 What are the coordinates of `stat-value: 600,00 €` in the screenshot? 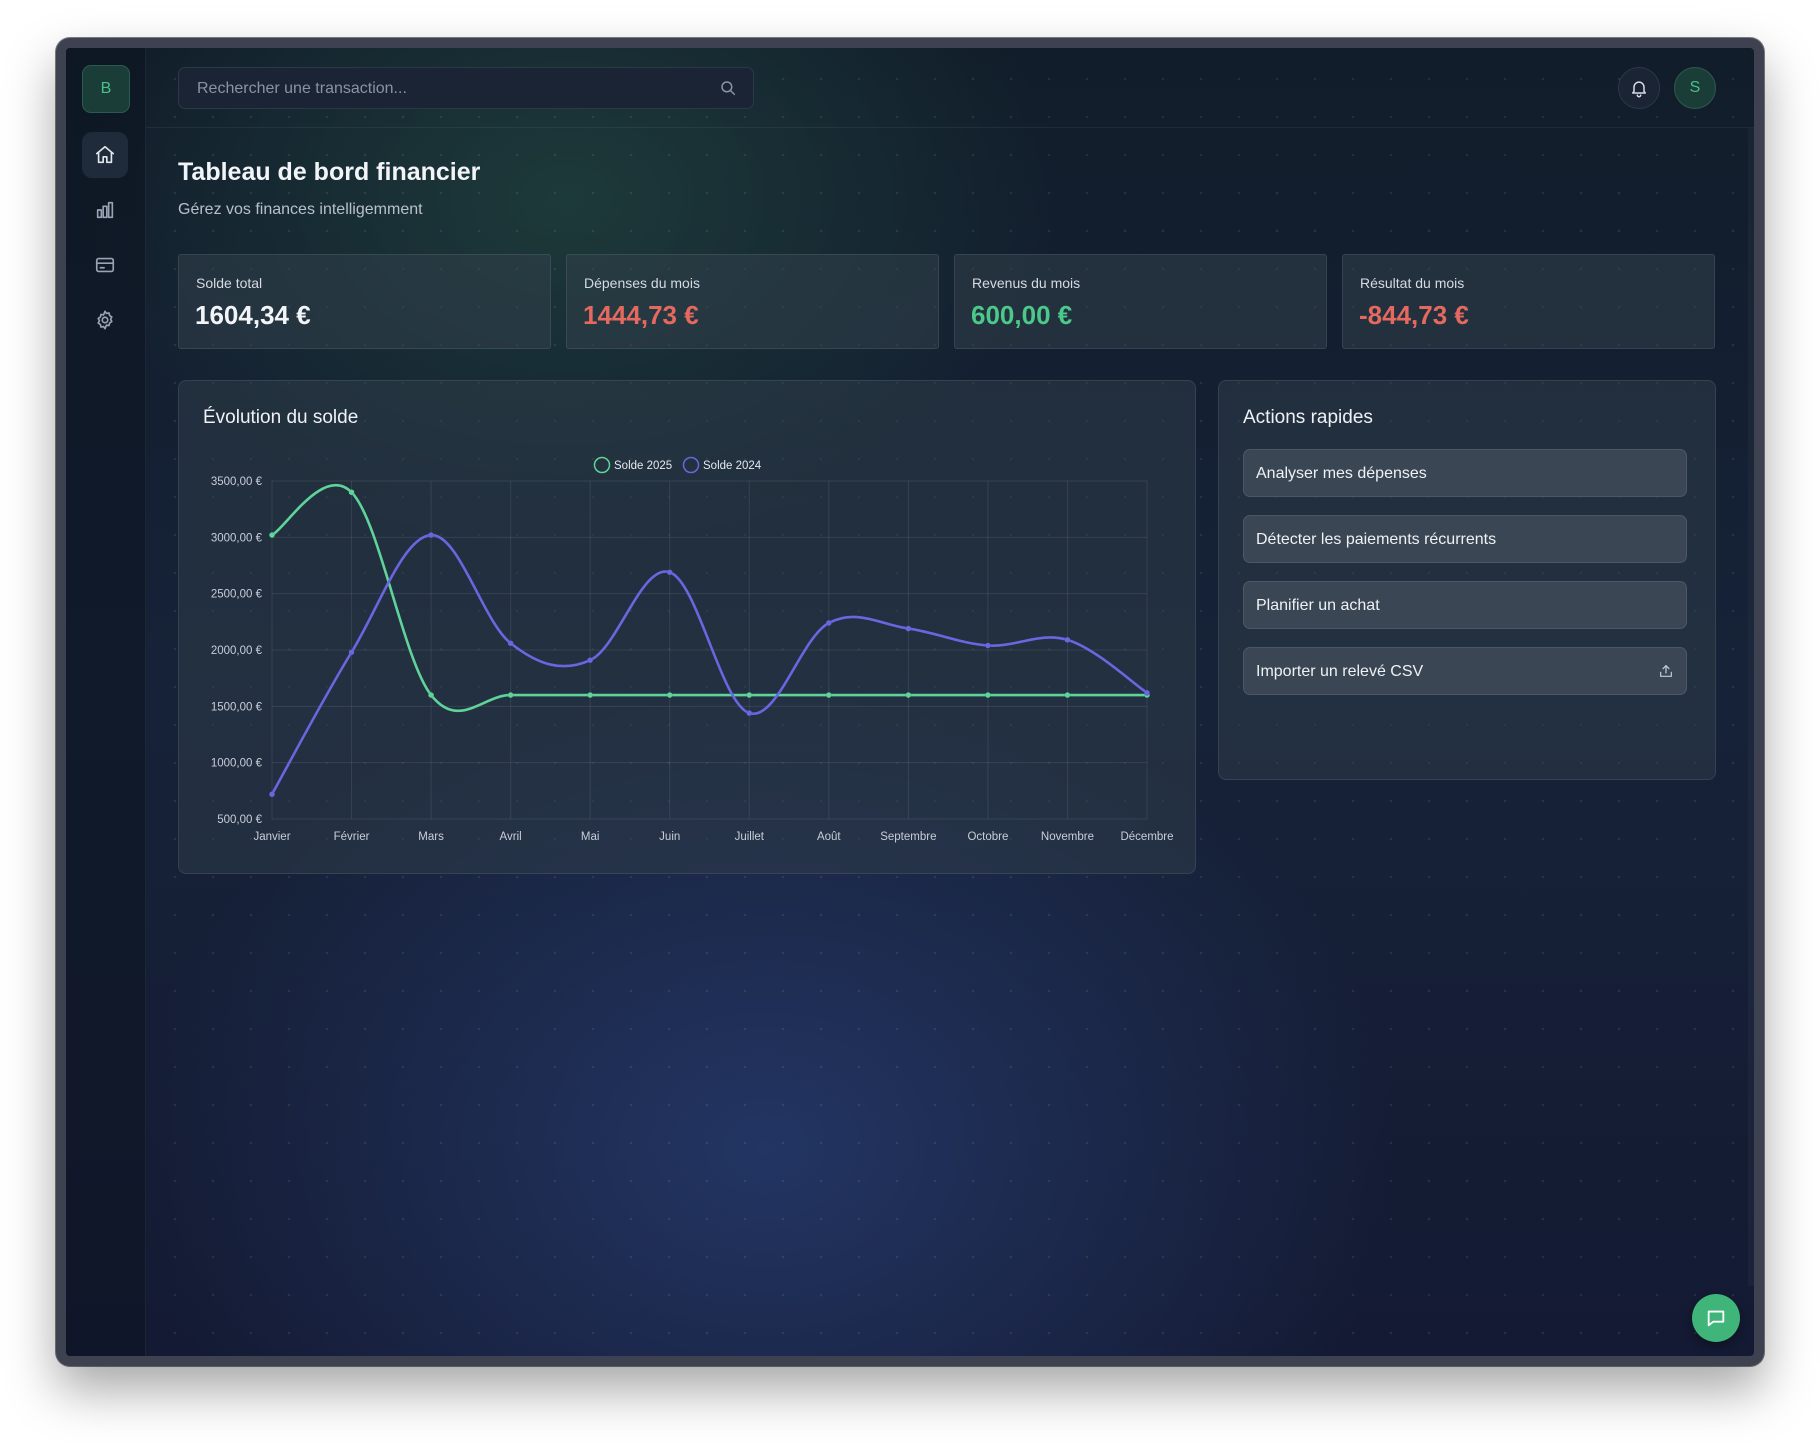 It's located at (1022, 315).